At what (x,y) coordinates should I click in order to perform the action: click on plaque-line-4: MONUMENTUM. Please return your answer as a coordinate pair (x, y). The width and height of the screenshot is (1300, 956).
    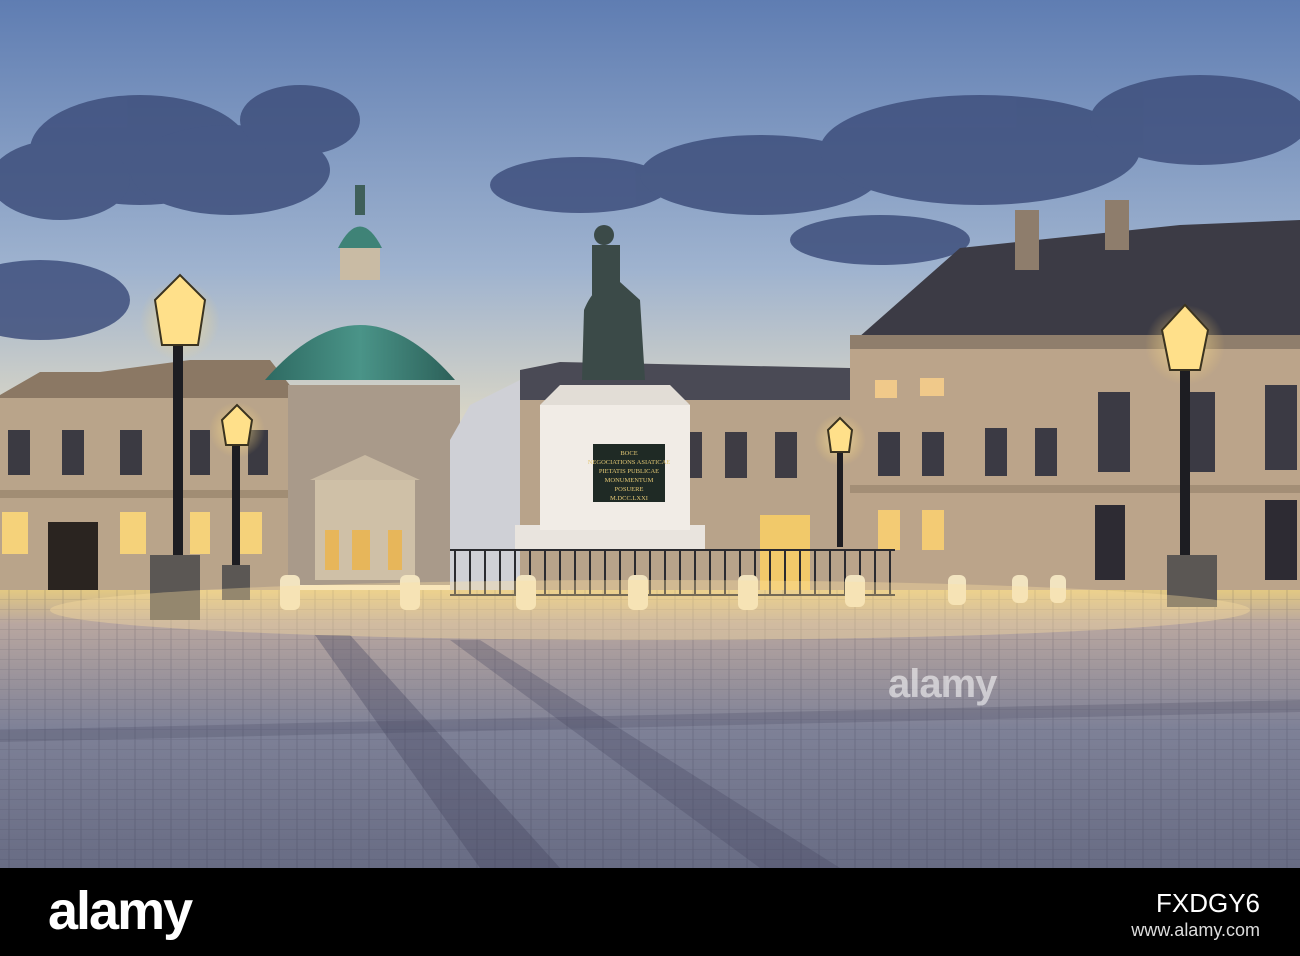
    Looking at the image, I should click on (629, 480).